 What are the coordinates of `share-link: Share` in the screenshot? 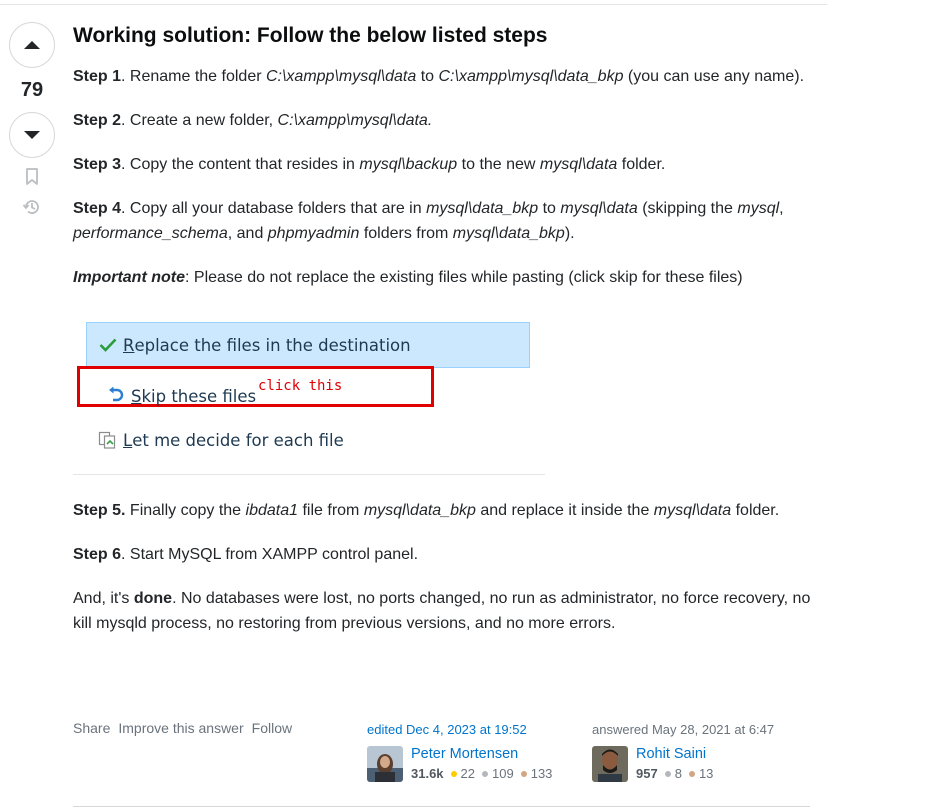 It's located at (91, 728).